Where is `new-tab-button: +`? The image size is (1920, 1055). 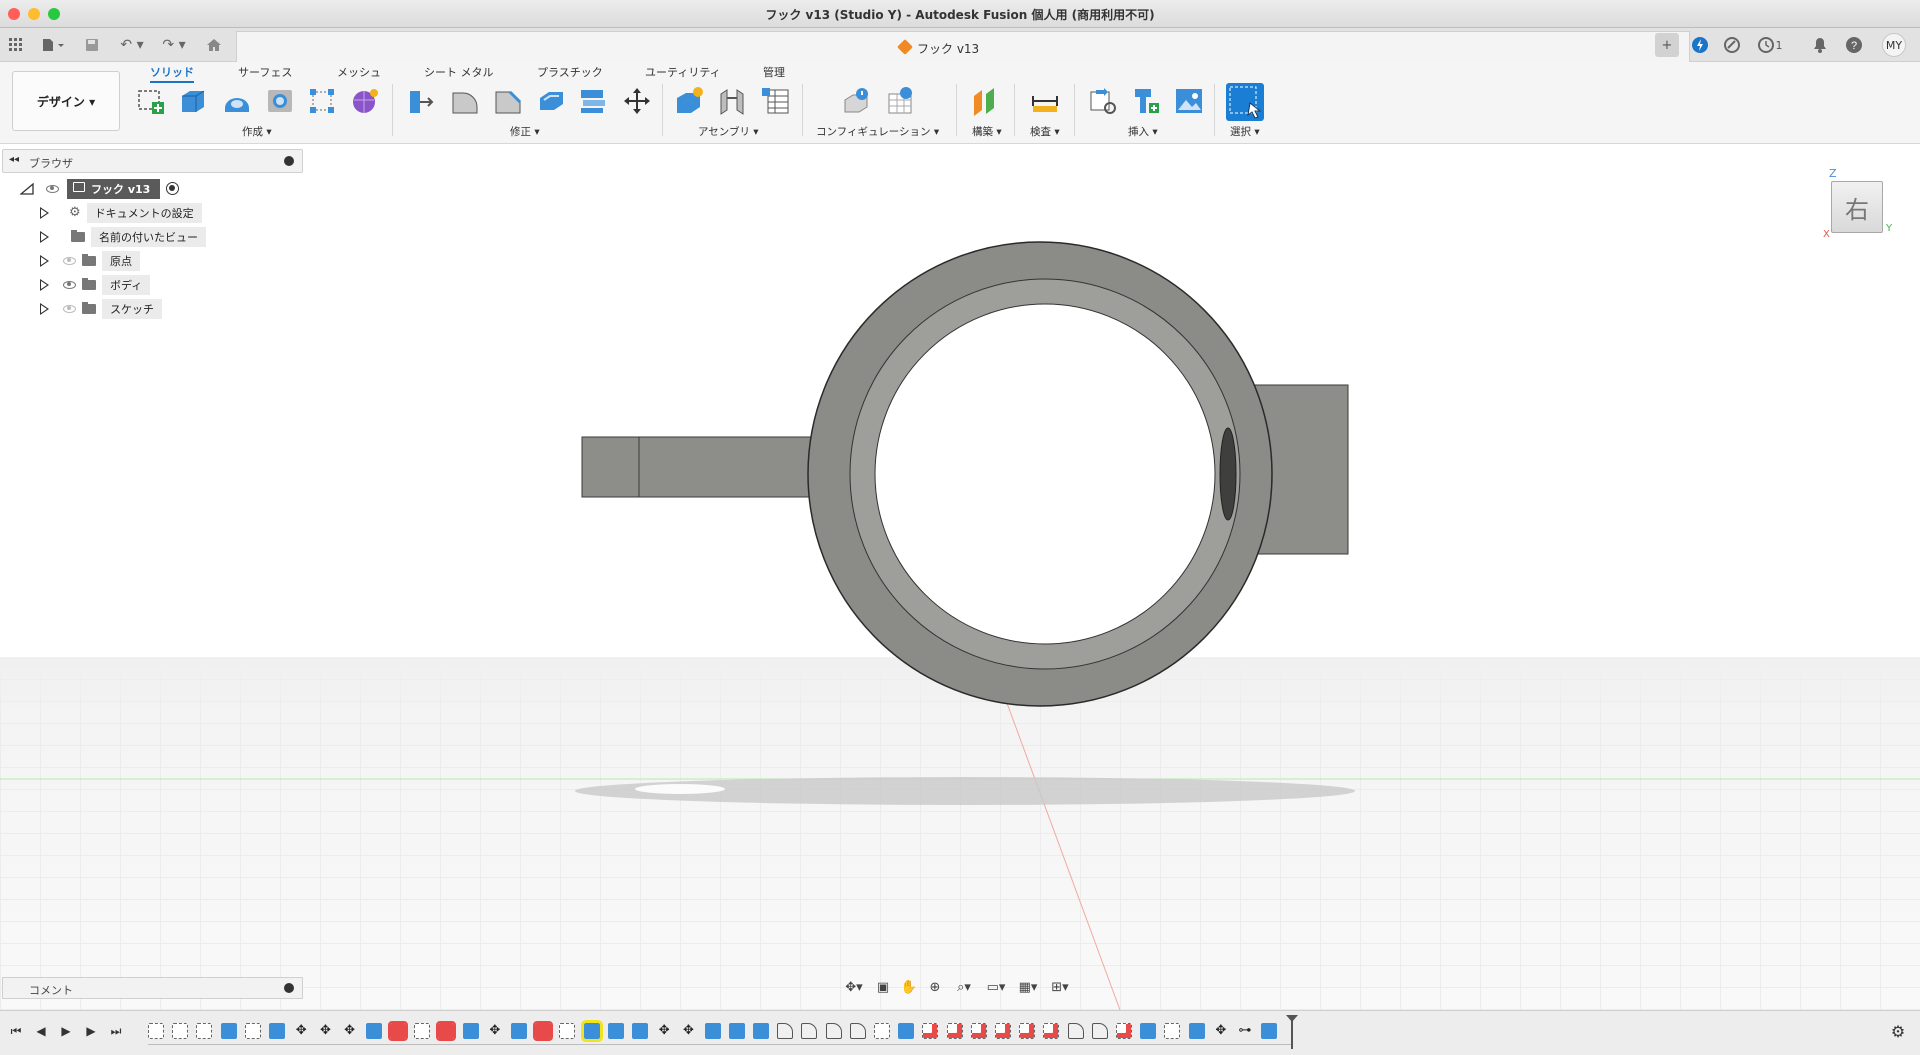
new-tab-button: + is located at coordinates (1667, 45).